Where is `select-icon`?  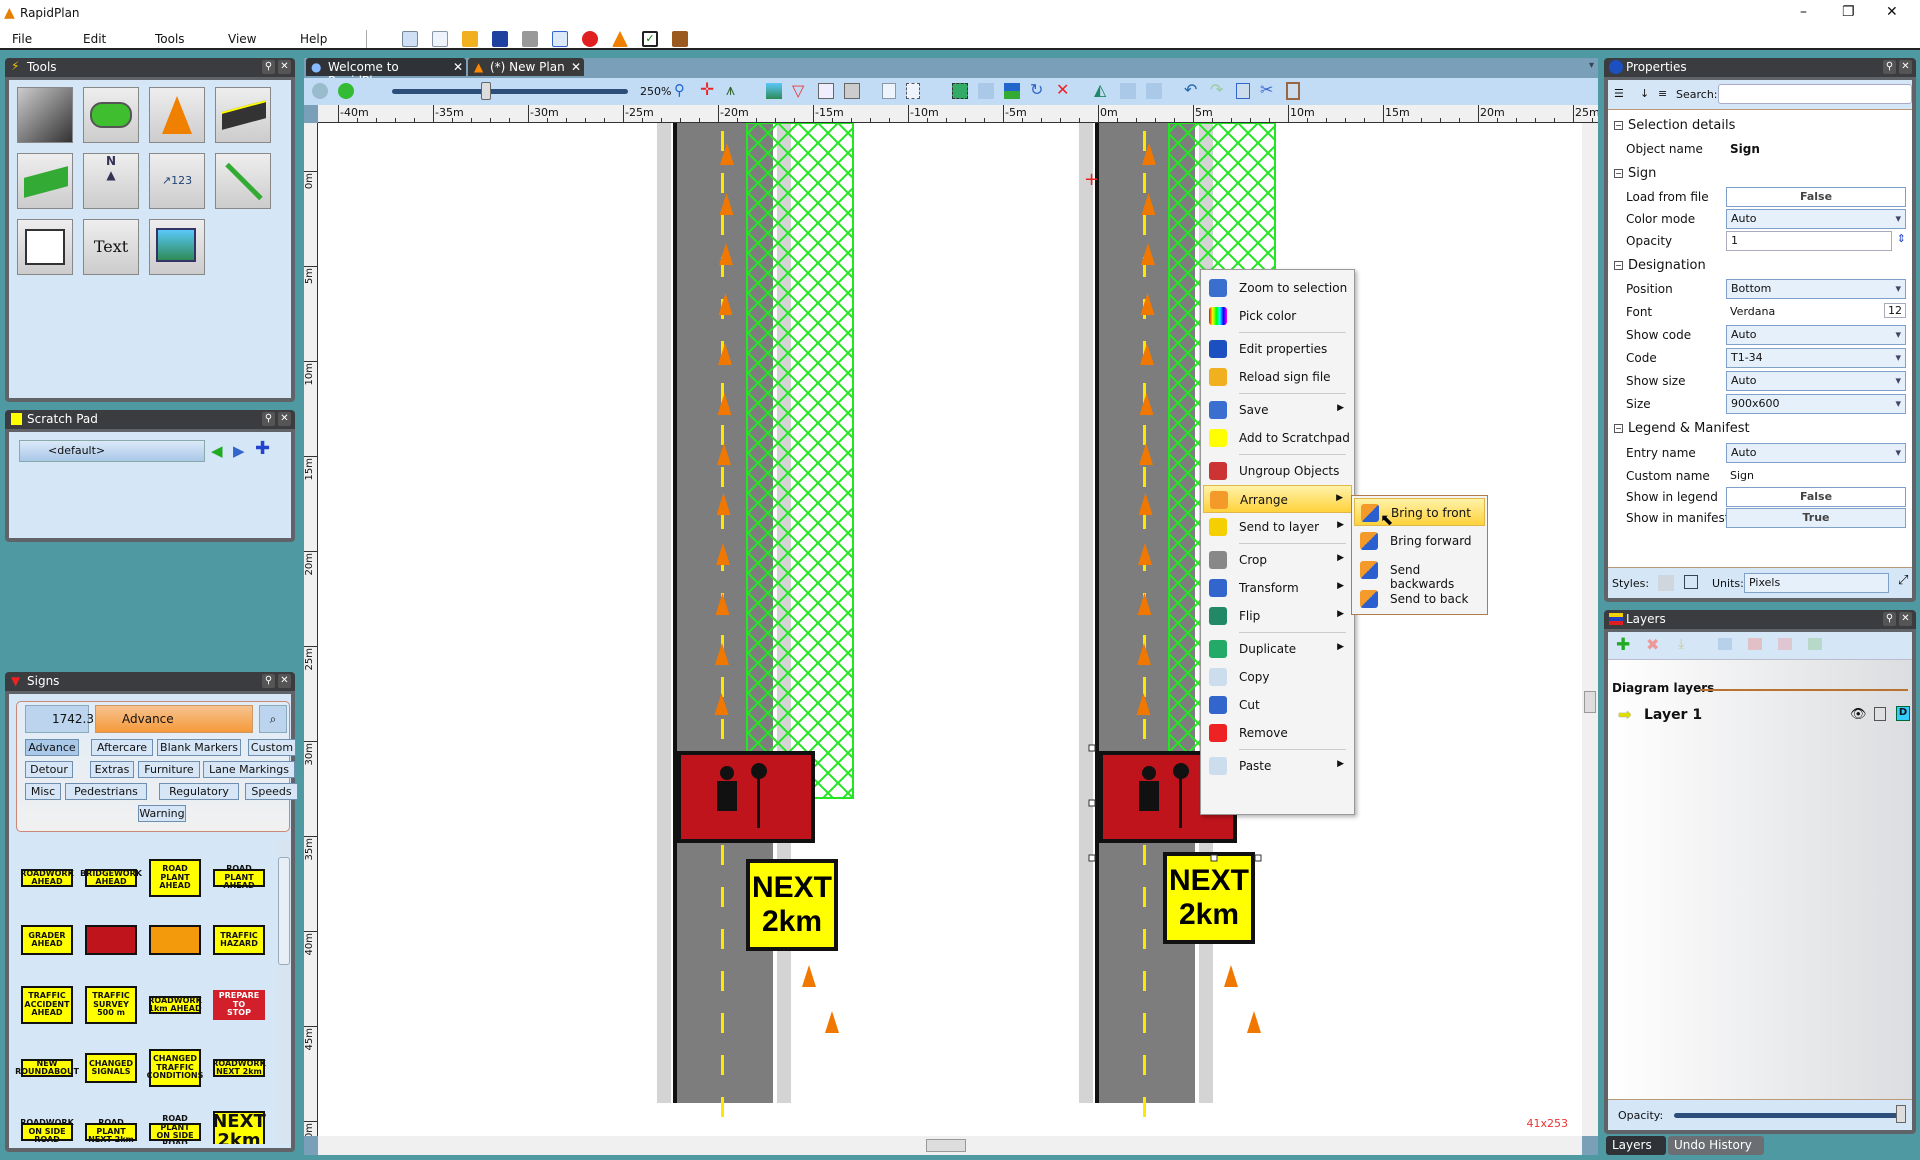 select-icon is located at coordinates (960, 91).